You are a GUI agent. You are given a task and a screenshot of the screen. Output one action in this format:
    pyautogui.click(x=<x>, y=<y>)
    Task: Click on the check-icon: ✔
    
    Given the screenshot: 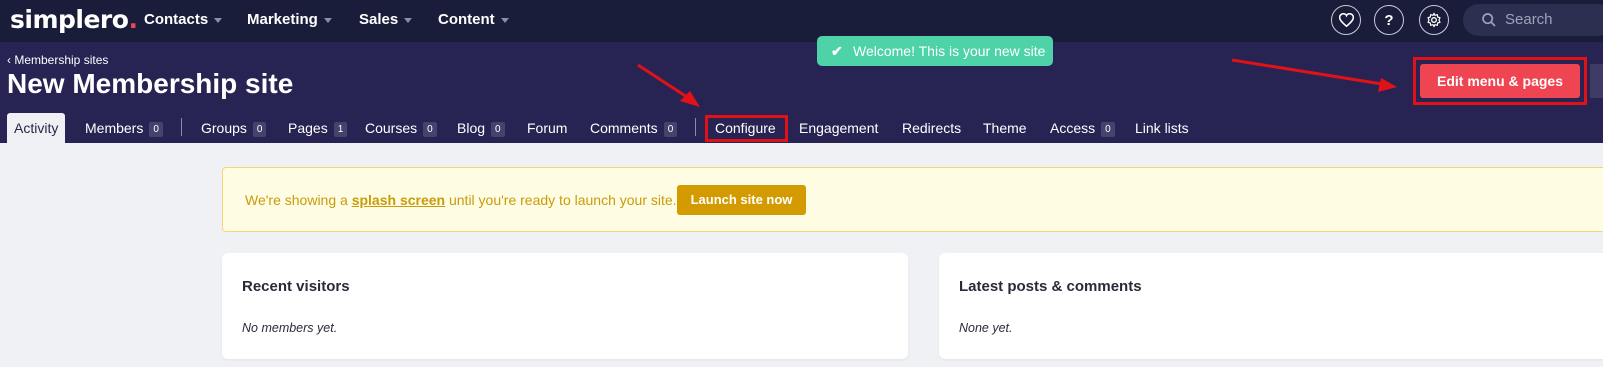 What is the action you would take?
    pyautogui.click(x=837, y=51)
    